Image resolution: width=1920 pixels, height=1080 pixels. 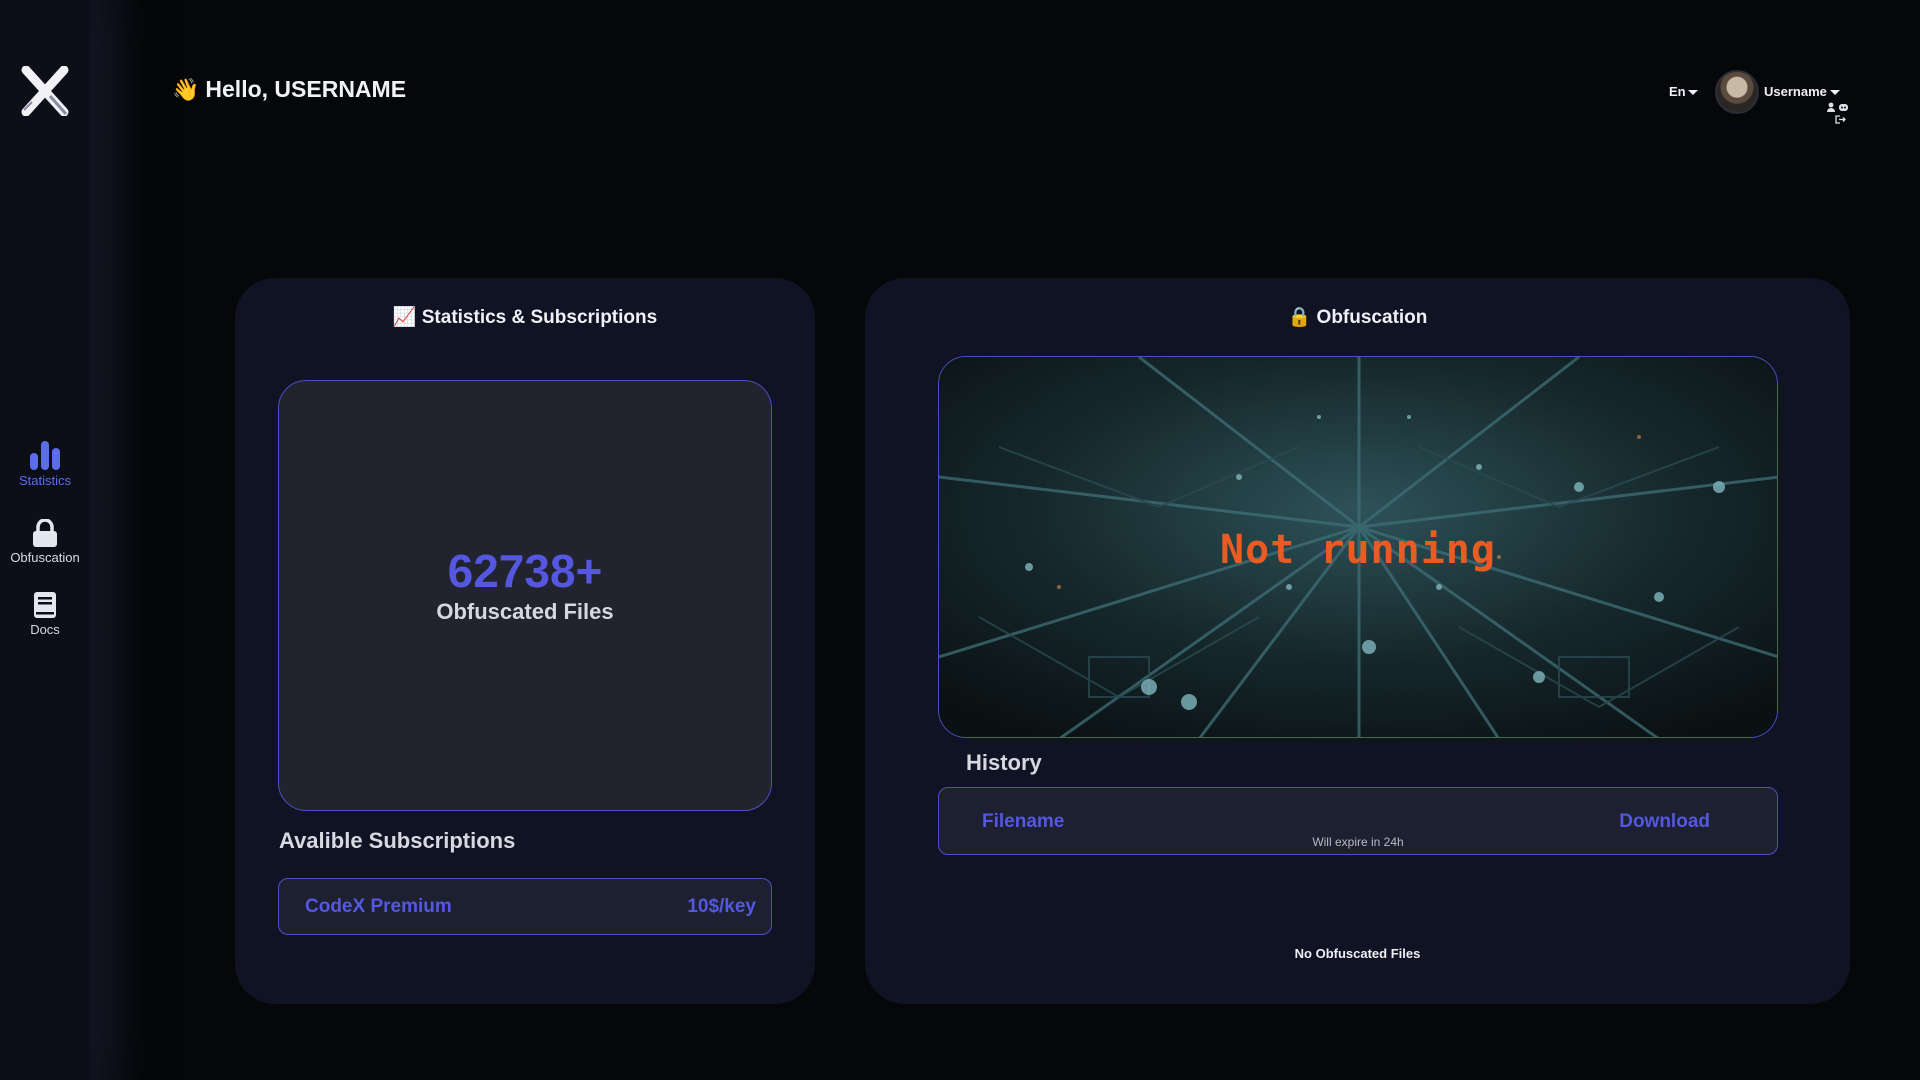 I want to click on account-icons, so click(x=1837, y=113).